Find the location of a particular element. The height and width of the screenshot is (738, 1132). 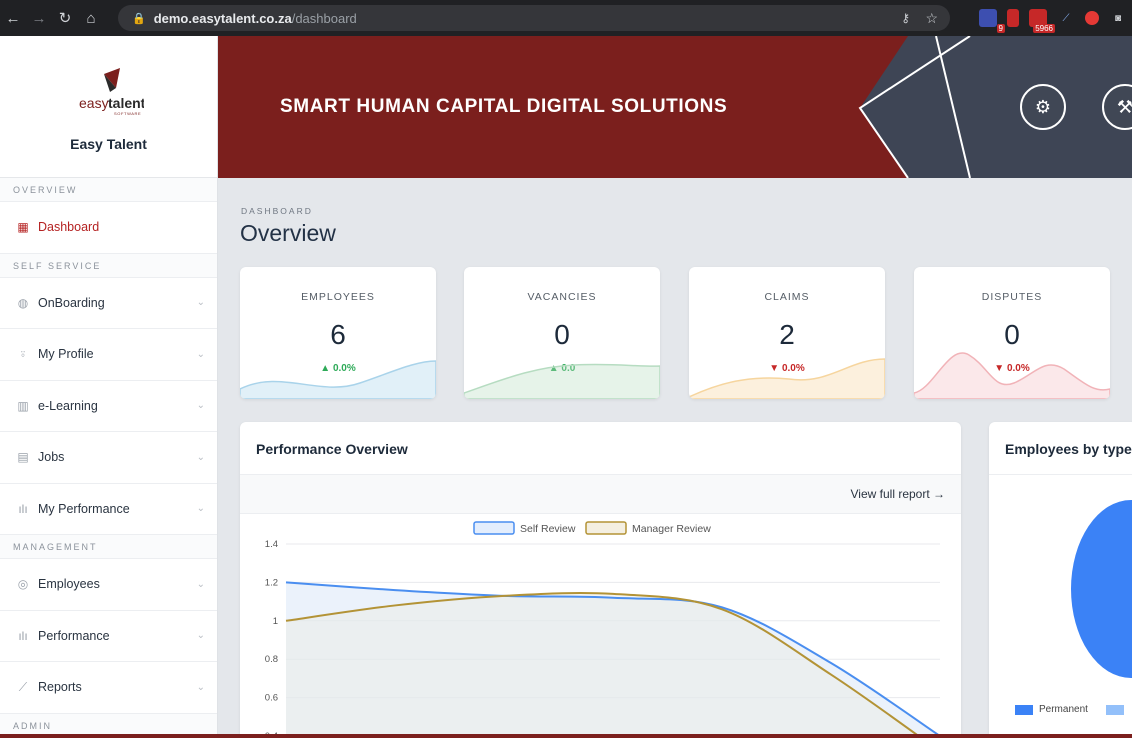

sidebar-item-label: My Profile is located at coordinates (66, 354).